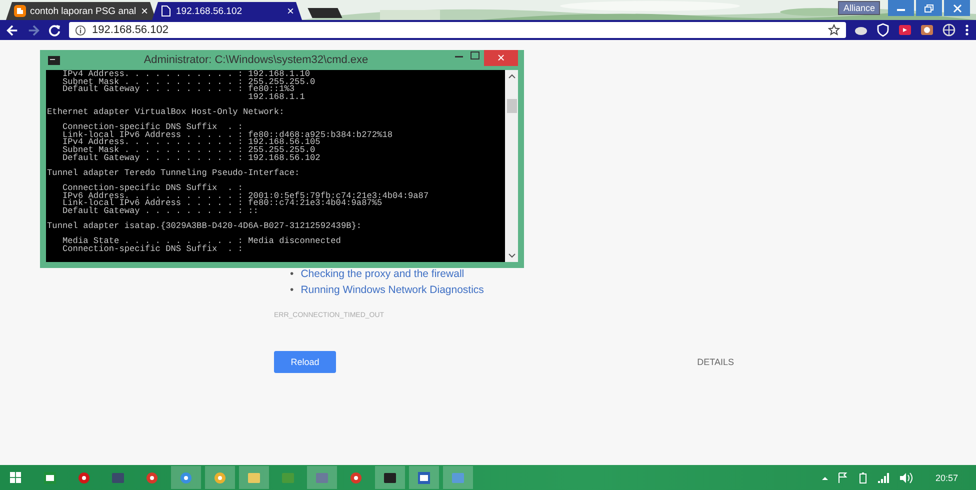 The image size is (976, 490). What do you see at coordinates (905, 30) in the screenshot?
I see `video-icon` at bounding box center [905, 30].